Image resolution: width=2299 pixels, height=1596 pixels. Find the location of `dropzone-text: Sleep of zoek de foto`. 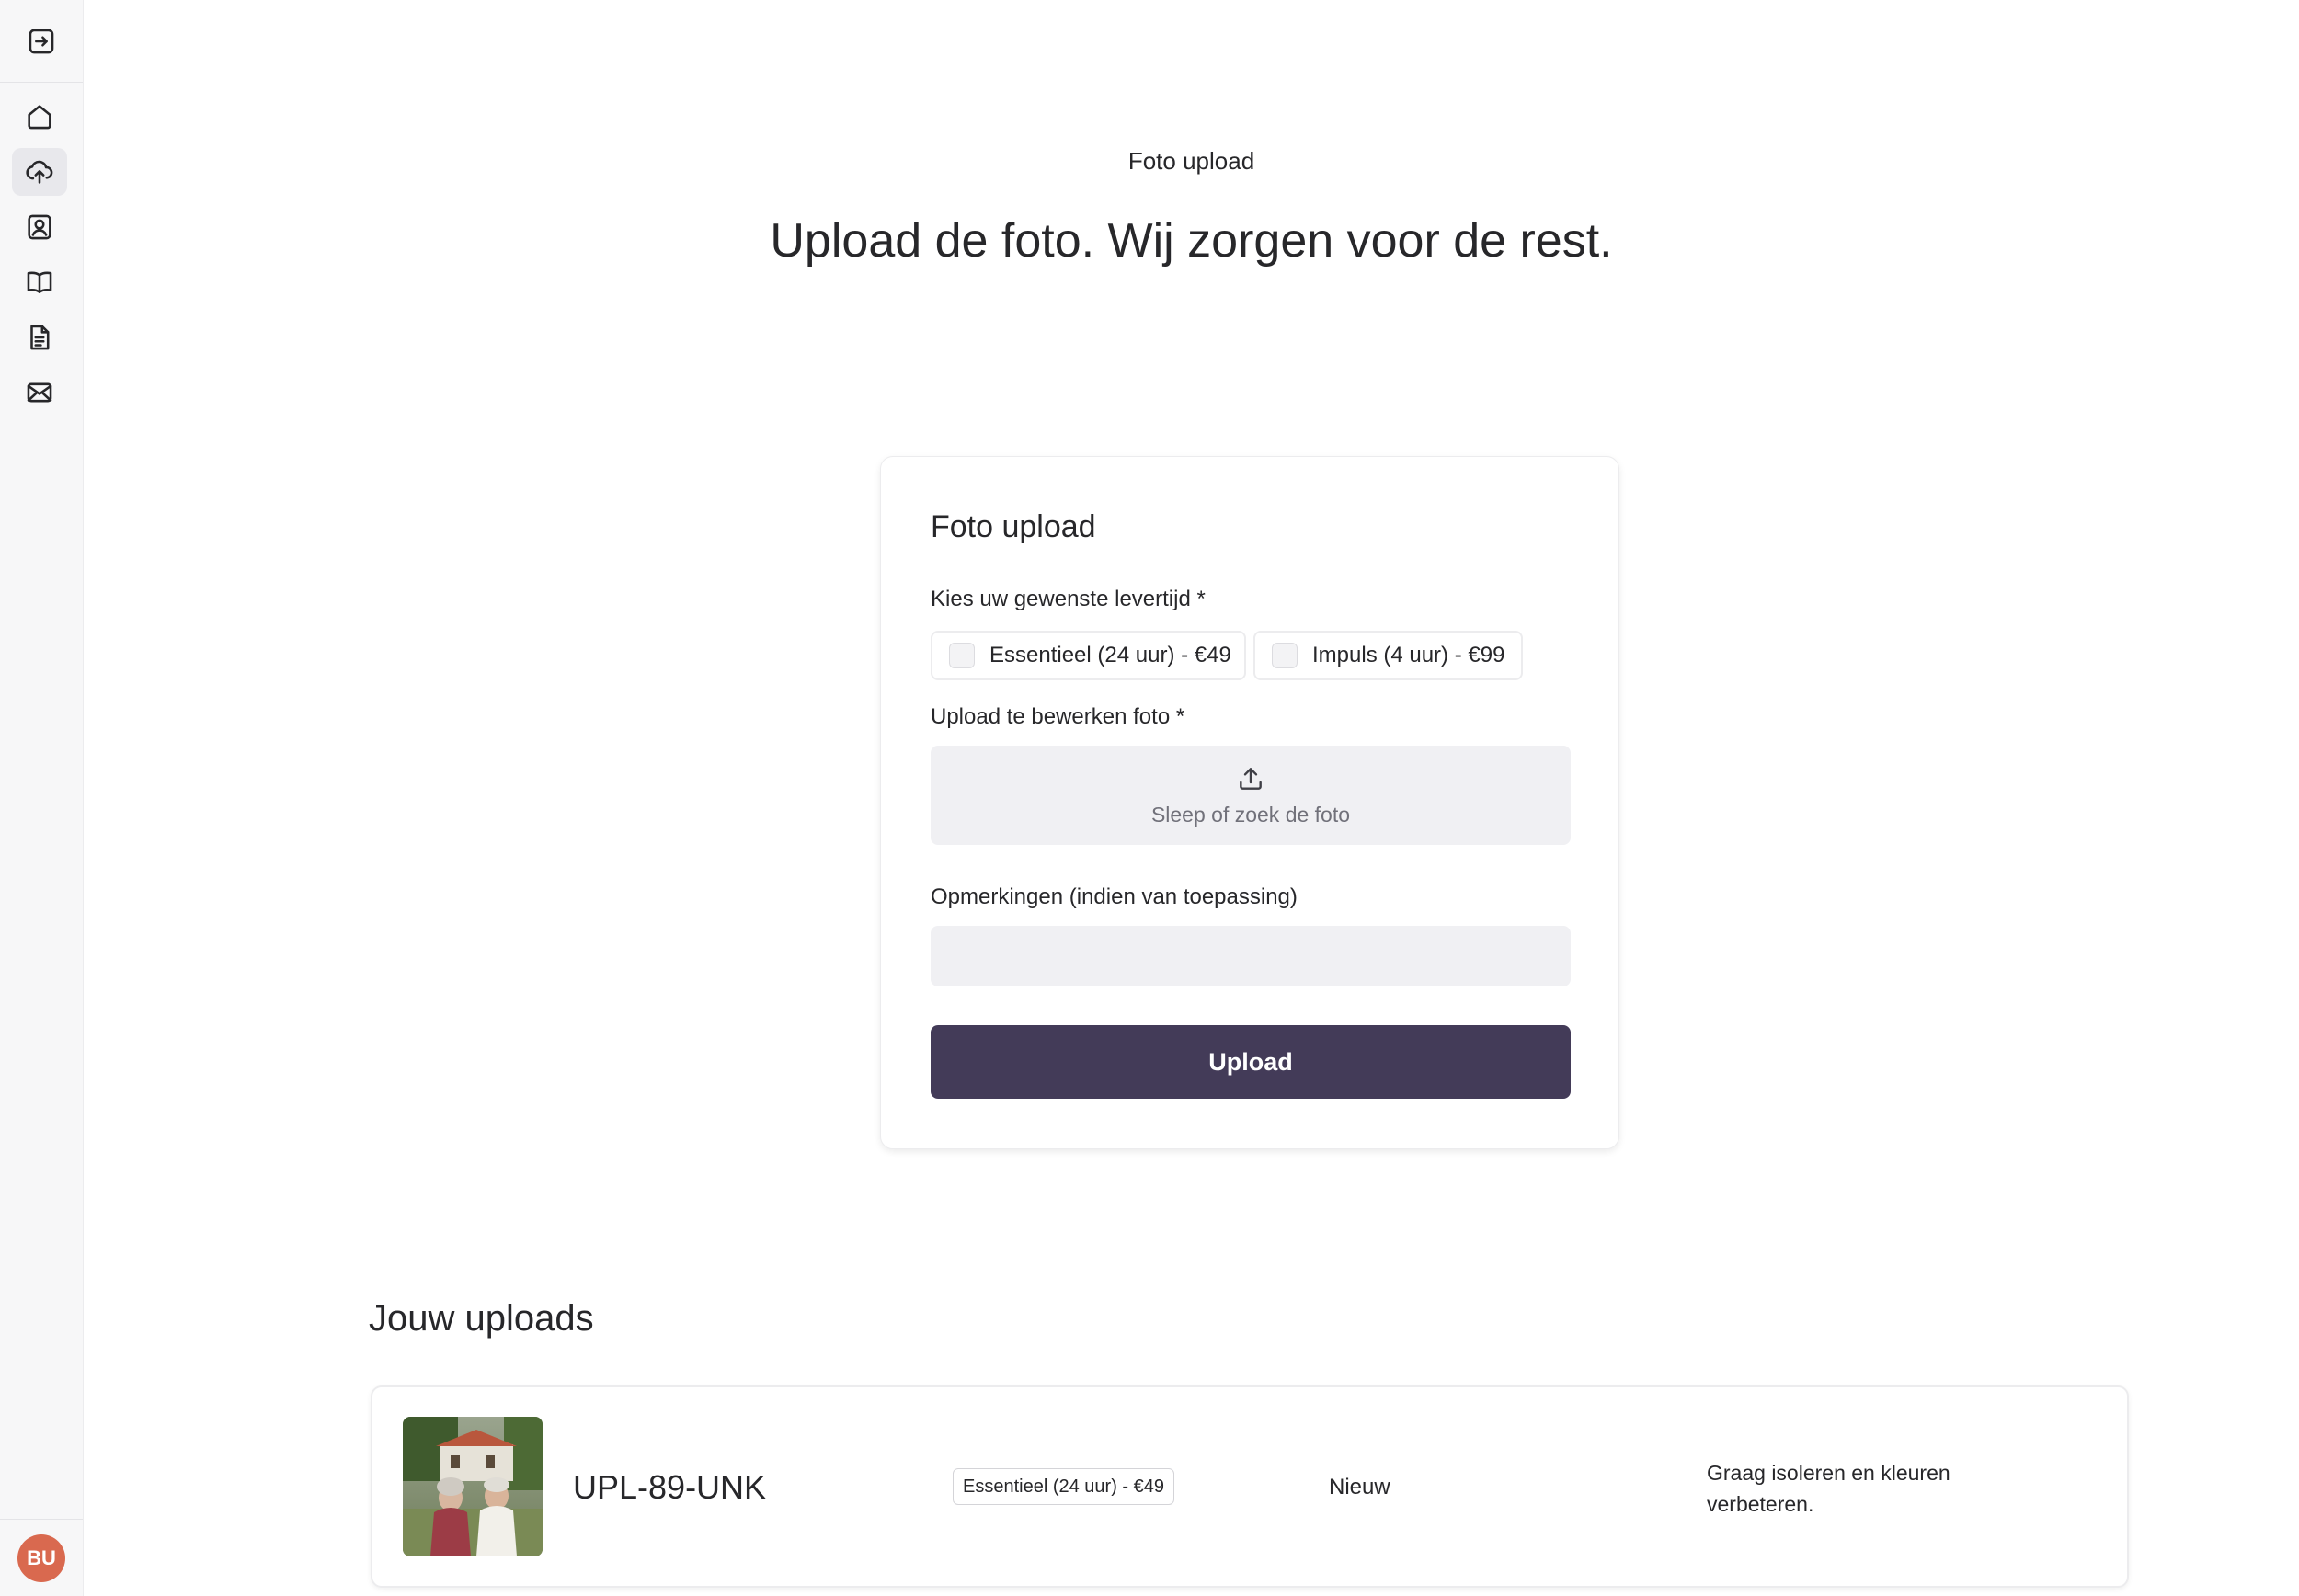

dropzone-text: Sleep of zoek de foto is located at coordinates (1250, 814).